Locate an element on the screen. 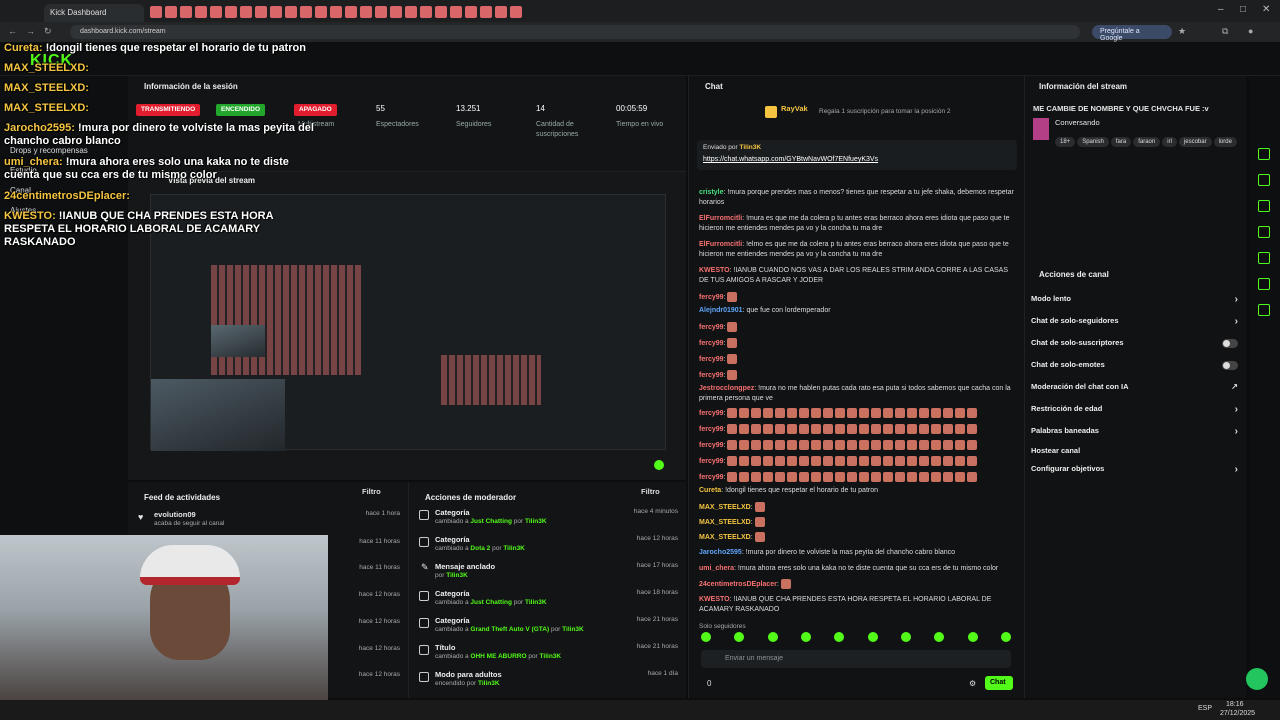 Image resolution: width=1280 pixels, height=720 pixels. settings-icon: ⚙ is located at coordinates (972, 683).